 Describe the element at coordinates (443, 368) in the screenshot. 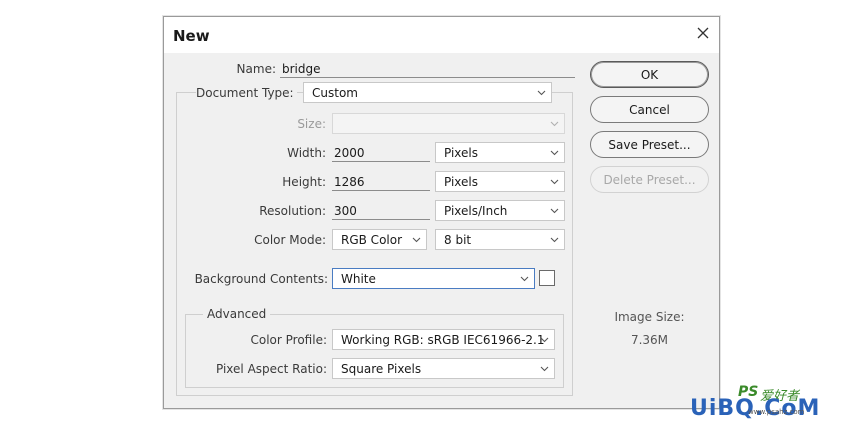

I see `pixel-aspect-ratio-select: Square Pixels` at that location.